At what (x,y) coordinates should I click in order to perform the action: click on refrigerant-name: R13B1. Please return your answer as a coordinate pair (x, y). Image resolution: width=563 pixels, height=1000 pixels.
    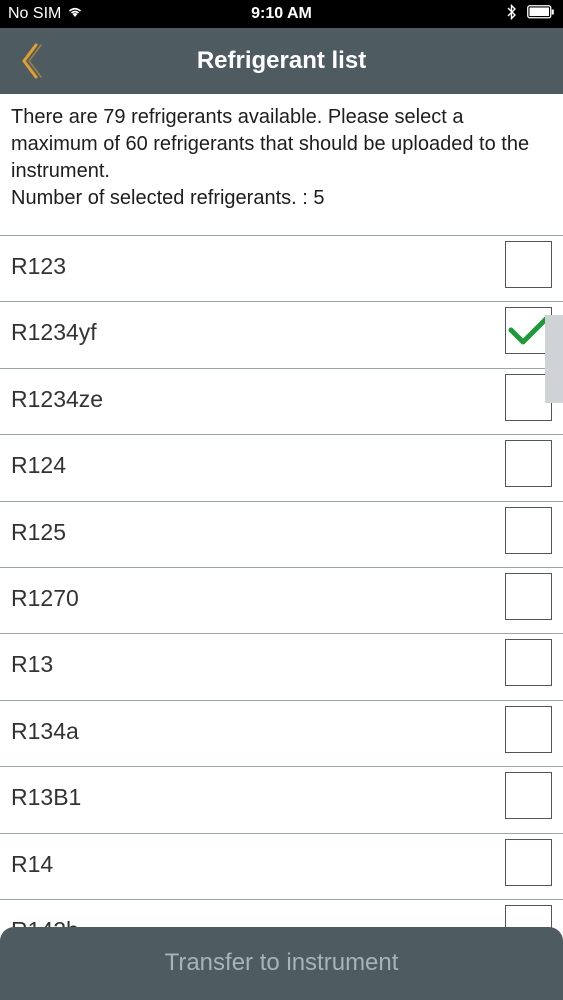
    Looking at the image, I should click on (46, 797).